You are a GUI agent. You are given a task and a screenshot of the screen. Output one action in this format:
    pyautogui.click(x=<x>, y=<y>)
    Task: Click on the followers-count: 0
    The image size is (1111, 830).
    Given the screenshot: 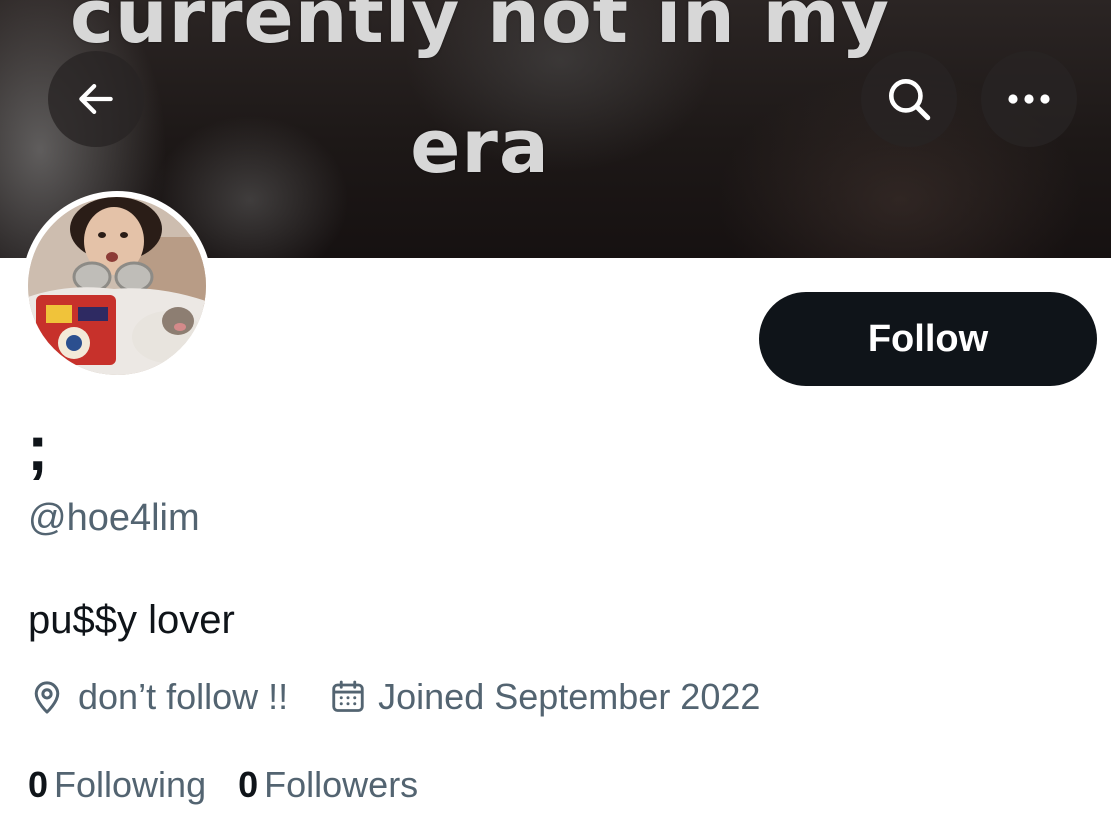 What is the action you would take?
    pyautogui.click(x=248, y=784)
    